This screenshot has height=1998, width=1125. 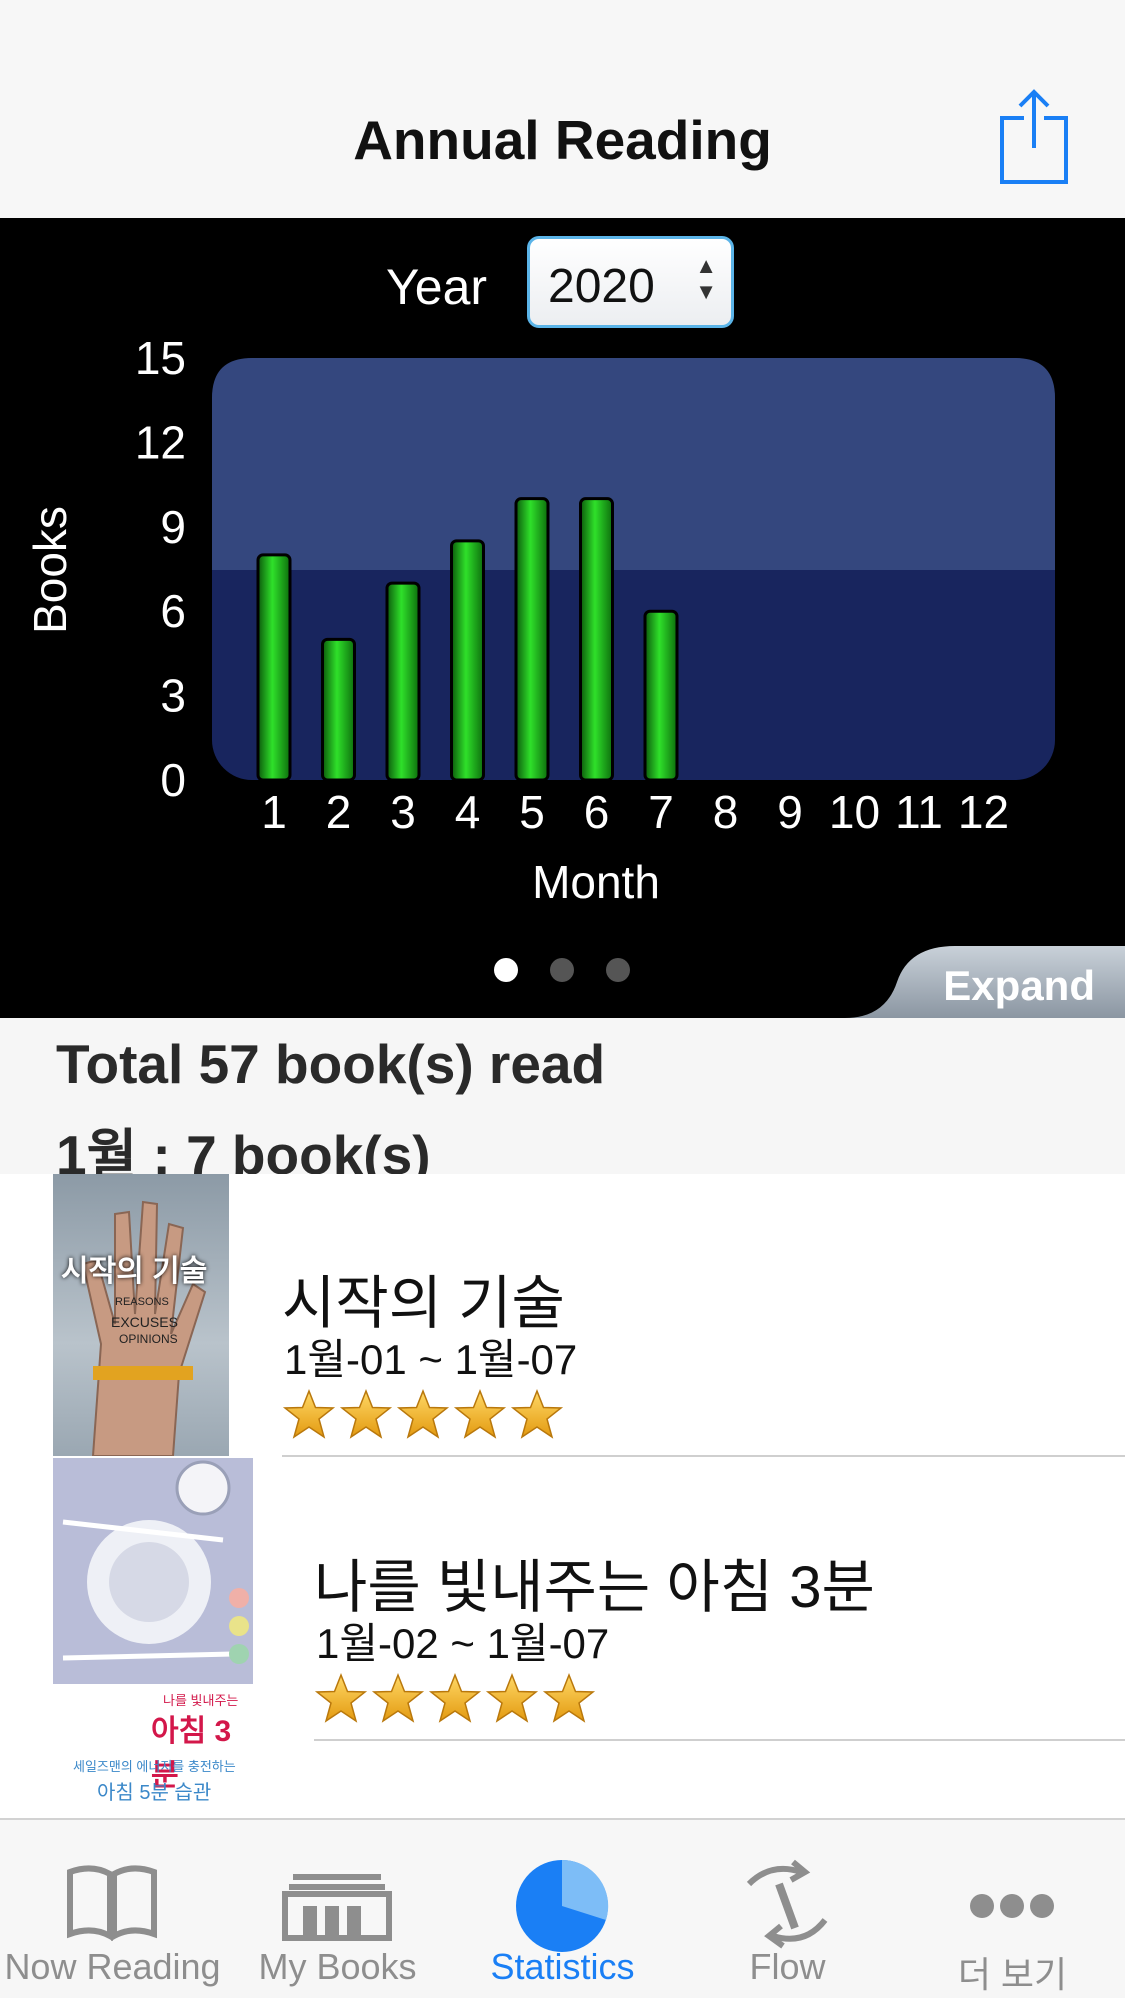 I want to click on navigation-bar: Annual Reading, so click(x=562, y=109).